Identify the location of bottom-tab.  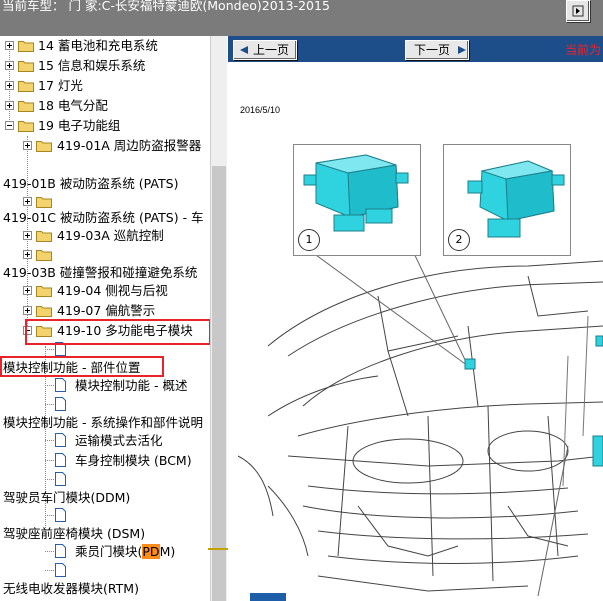
(268, 597).